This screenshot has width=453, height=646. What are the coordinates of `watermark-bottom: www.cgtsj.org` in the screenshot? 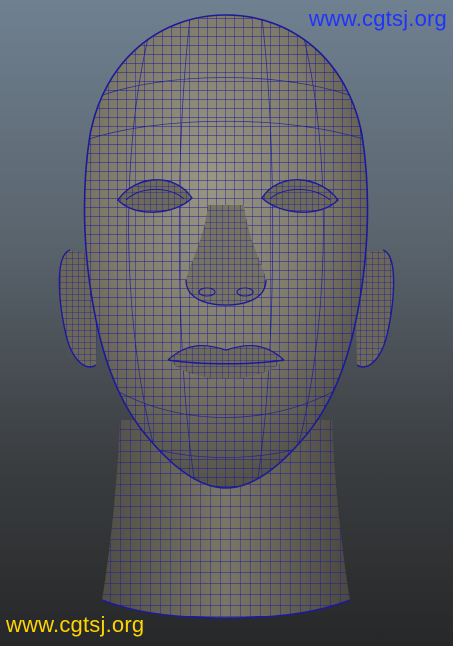 It's located at (75, 624).